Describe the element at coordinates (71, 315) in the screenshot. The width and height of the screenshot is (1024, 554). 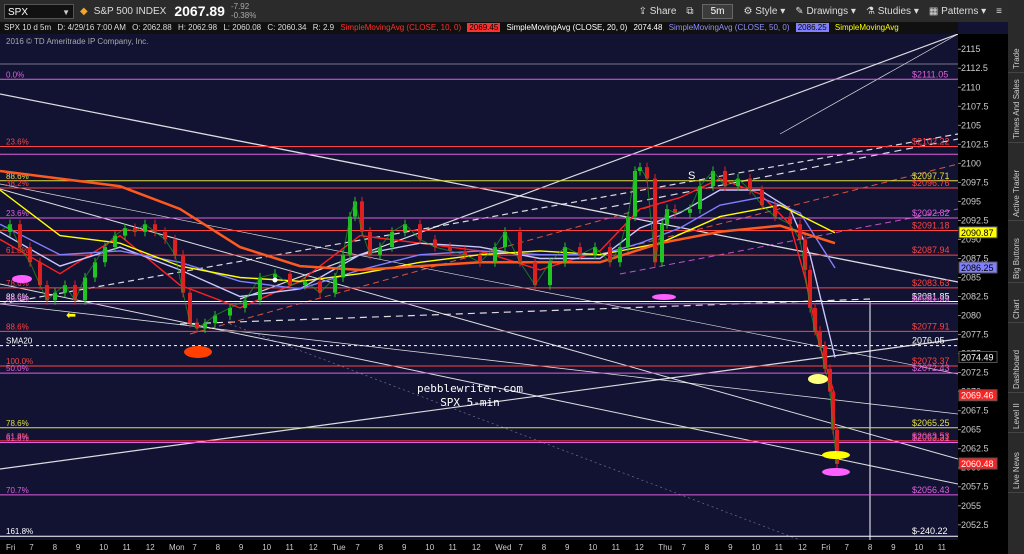
I see `arrow-marker: ⬅` at that location.